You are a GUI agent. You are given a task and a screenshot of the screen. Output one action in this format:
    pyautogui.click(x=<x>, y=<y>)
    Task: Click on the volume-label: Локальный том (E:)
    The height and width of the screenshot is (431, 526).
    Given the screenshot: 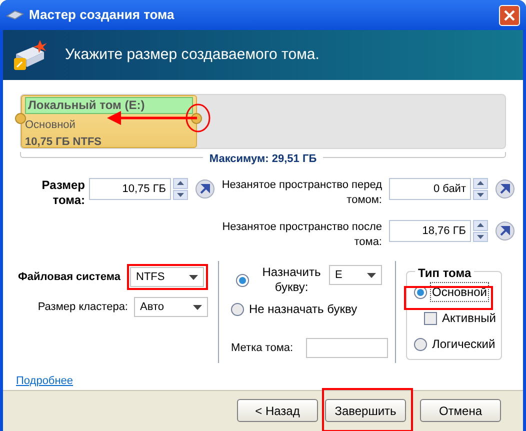 What is the action you would take?
    pyautogui.click(x=109, y=105)
    